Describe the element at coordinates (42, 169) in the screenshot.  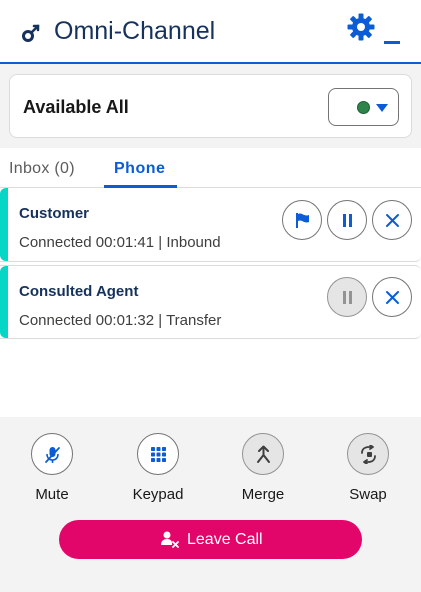
I see `tab-inbox: Inbox (0)` at that location.